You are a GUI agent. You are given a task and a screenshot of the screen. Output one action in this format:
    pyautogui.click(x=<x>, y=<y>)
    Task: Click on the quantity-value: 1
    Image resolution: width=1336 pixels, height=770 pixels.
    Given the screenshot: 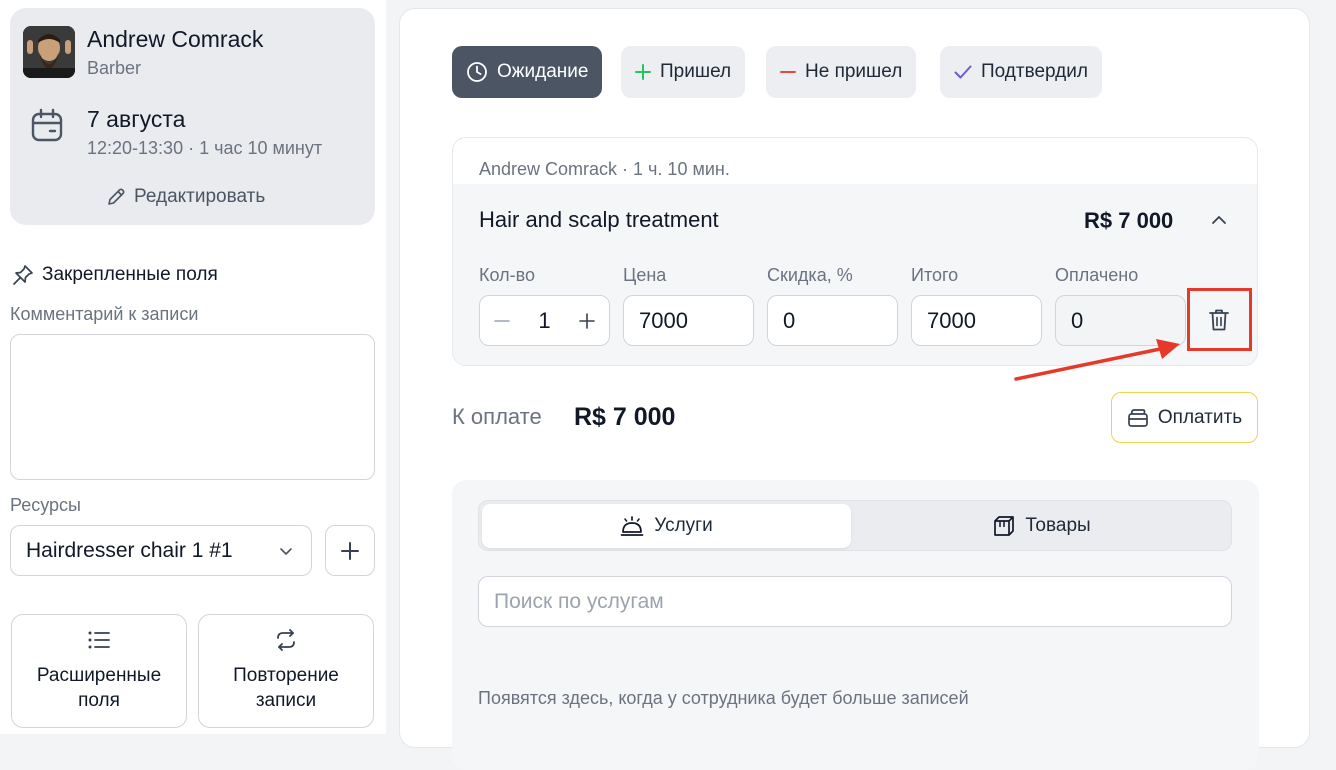 What is the action you would take?
    pyautogui.click(x=544, y=320)
    